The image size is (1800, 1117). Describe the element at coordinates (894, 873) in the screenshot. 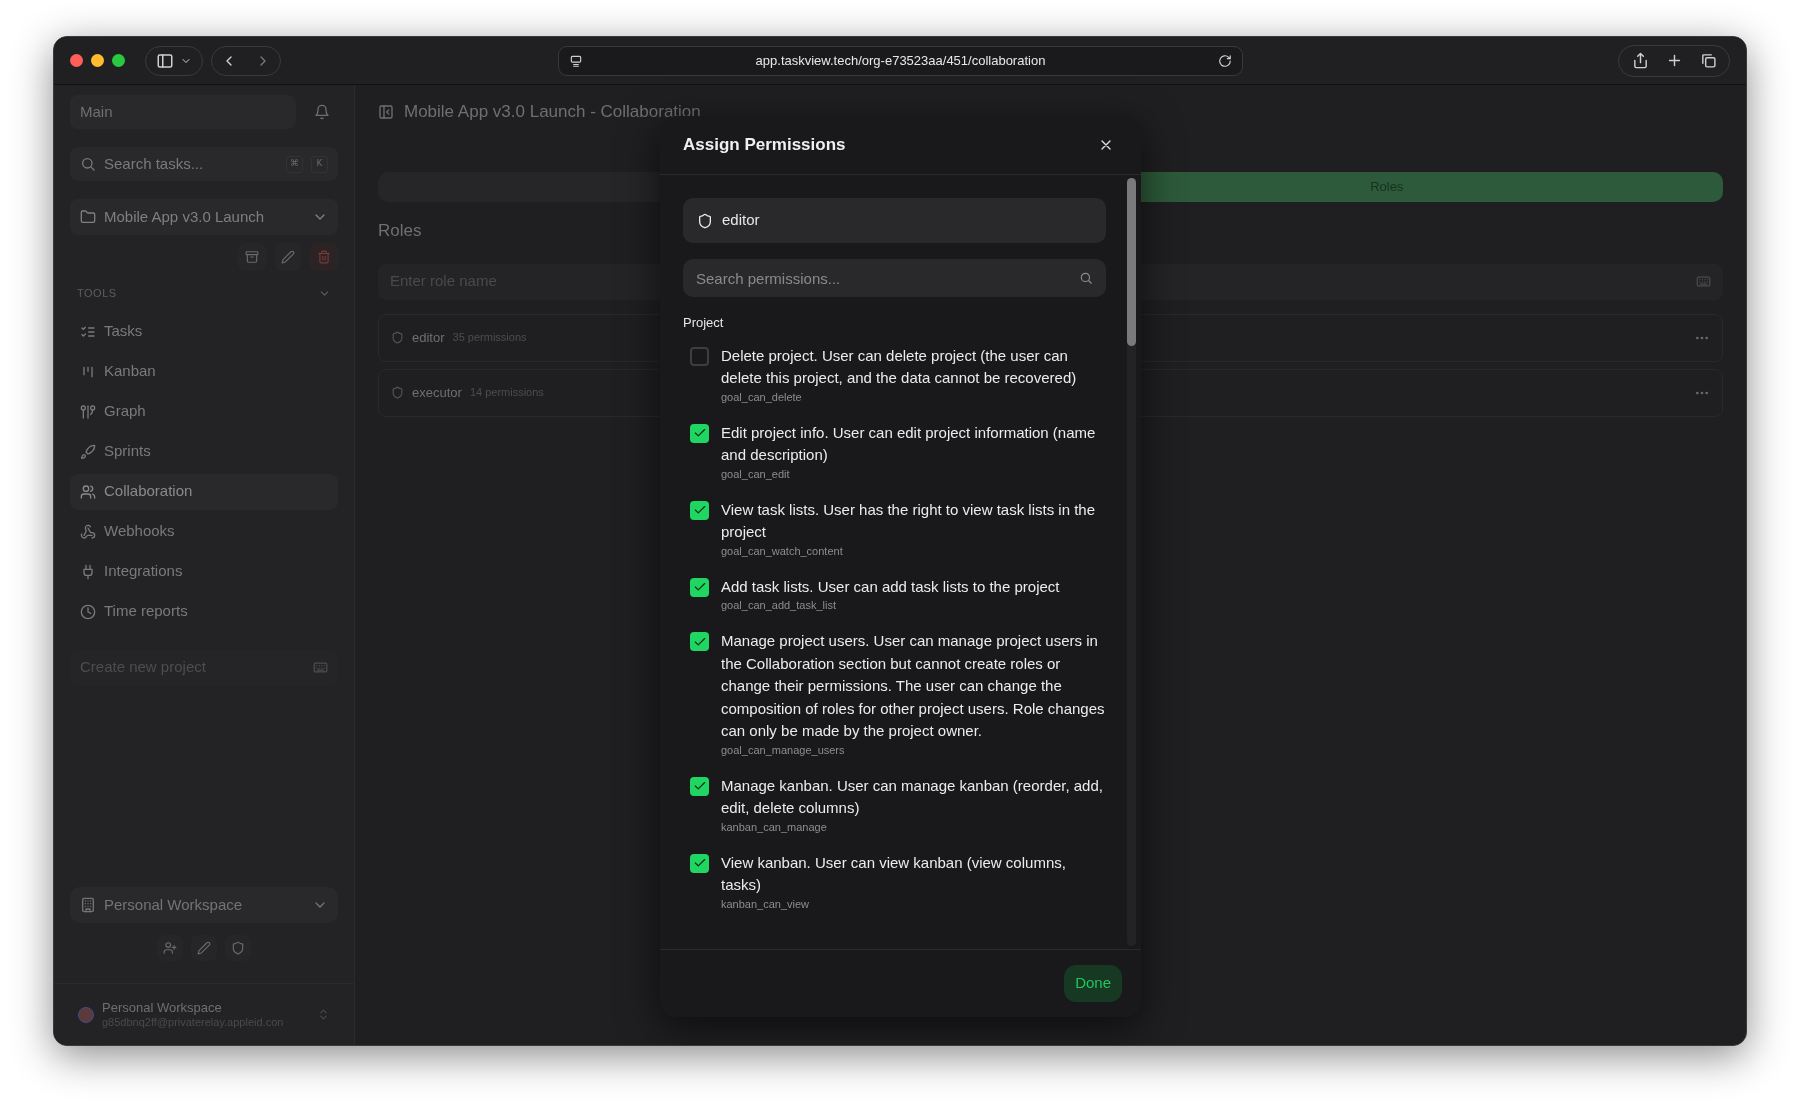

I see `permission-description: View kanban. User can view kanban (view columns, tasks)` at that location.